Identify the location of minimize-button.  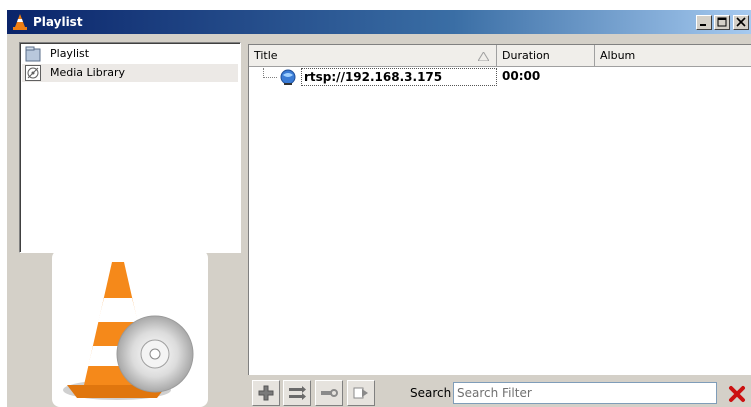
(704, 22).